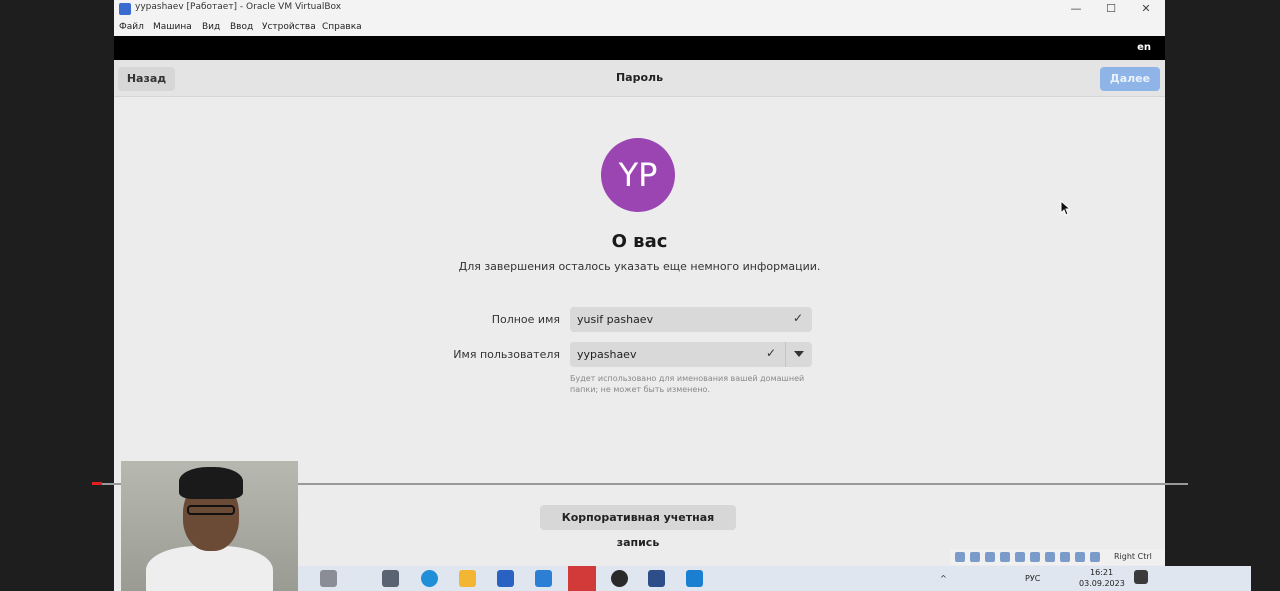 Image resolution: width=1280 pixels, height=591 pixels. What do you see at coordinates (1065, 208) in the screenshot?
I see `mouse-cursor-icon` at bounding box center [1065, 208].